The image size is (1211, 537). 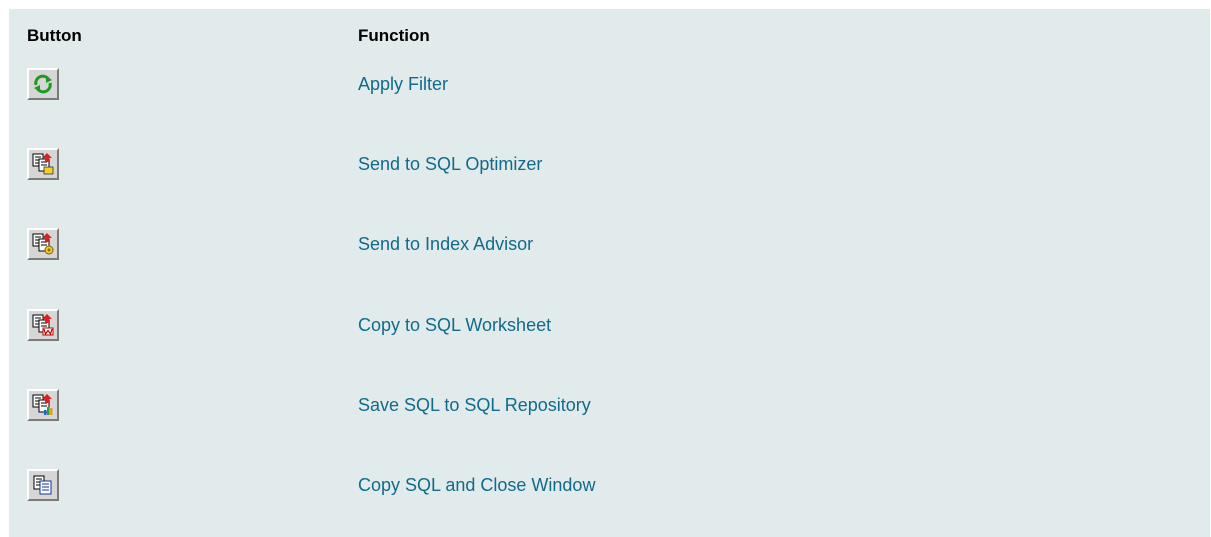 I want to click on send-to-sql-optimizer-button, so click(x=43, y=164).